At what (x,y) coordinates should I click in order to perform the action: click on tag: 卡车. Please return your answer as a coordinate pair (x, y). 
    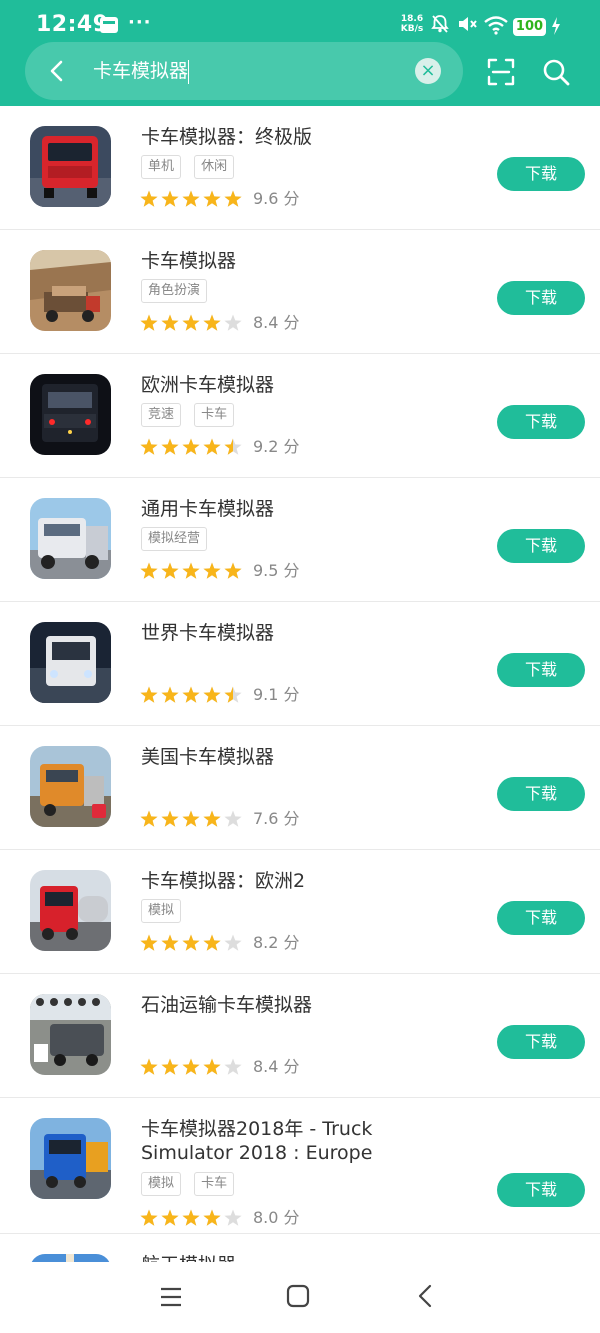
    Looking at the image, I should click on (214, 1184).